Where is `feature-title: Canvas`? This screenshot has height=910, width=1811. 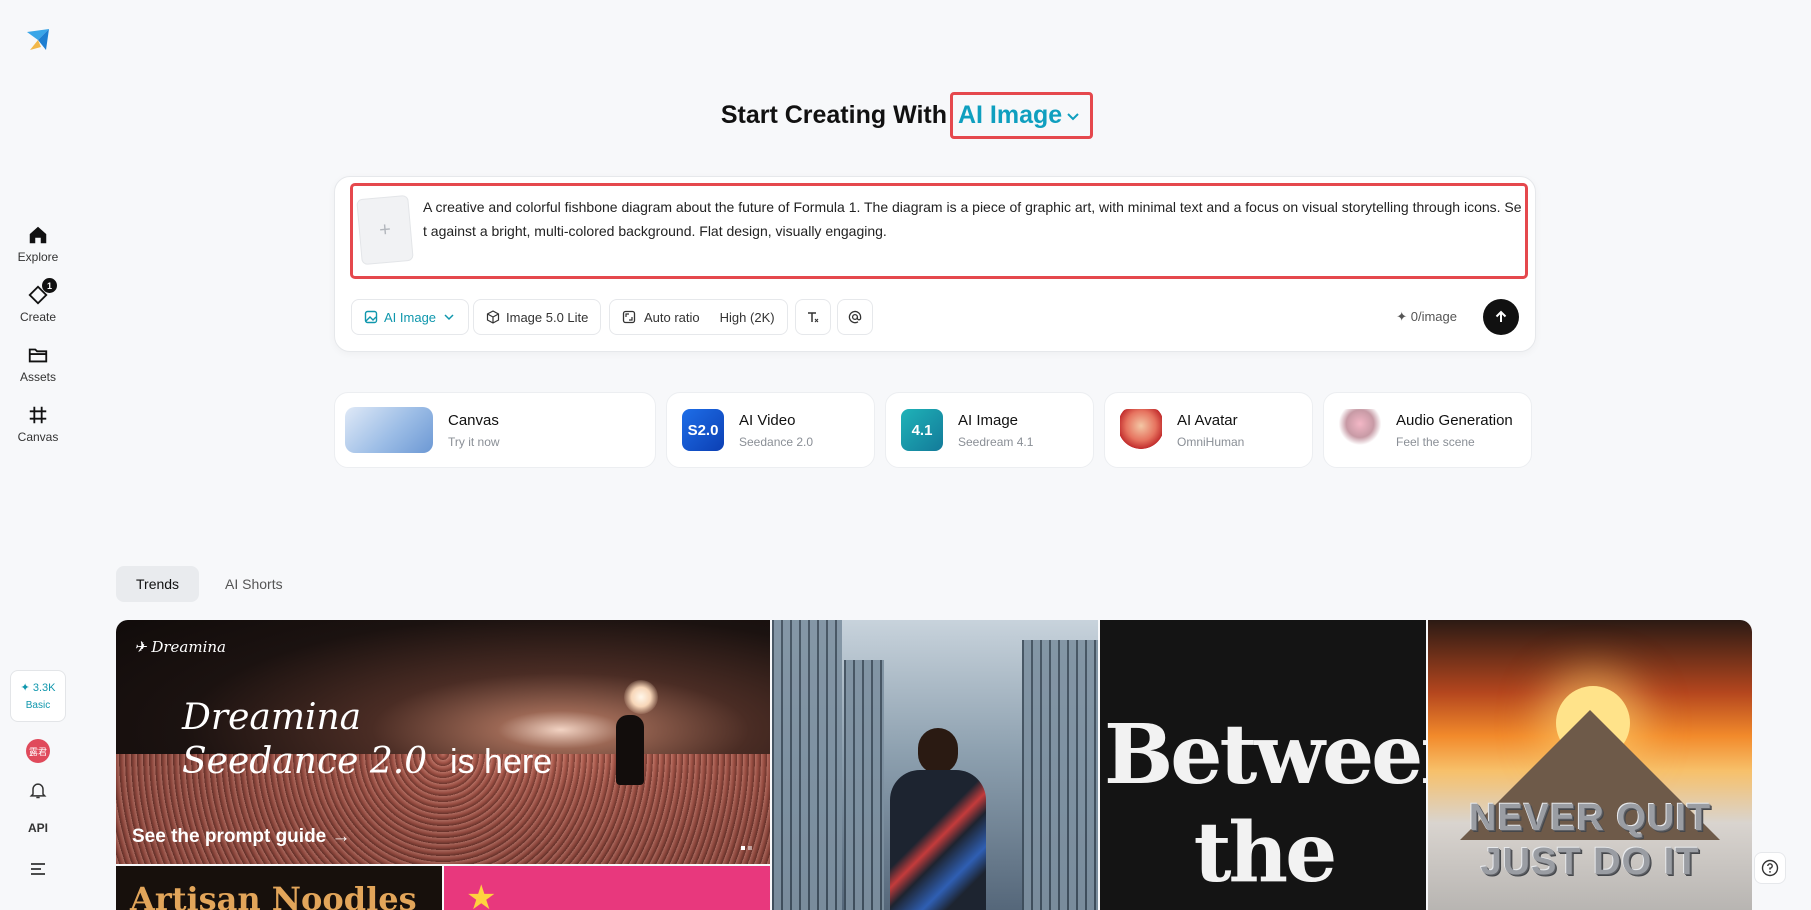 feature-title: Canvas is located at coordinates (473, 420).